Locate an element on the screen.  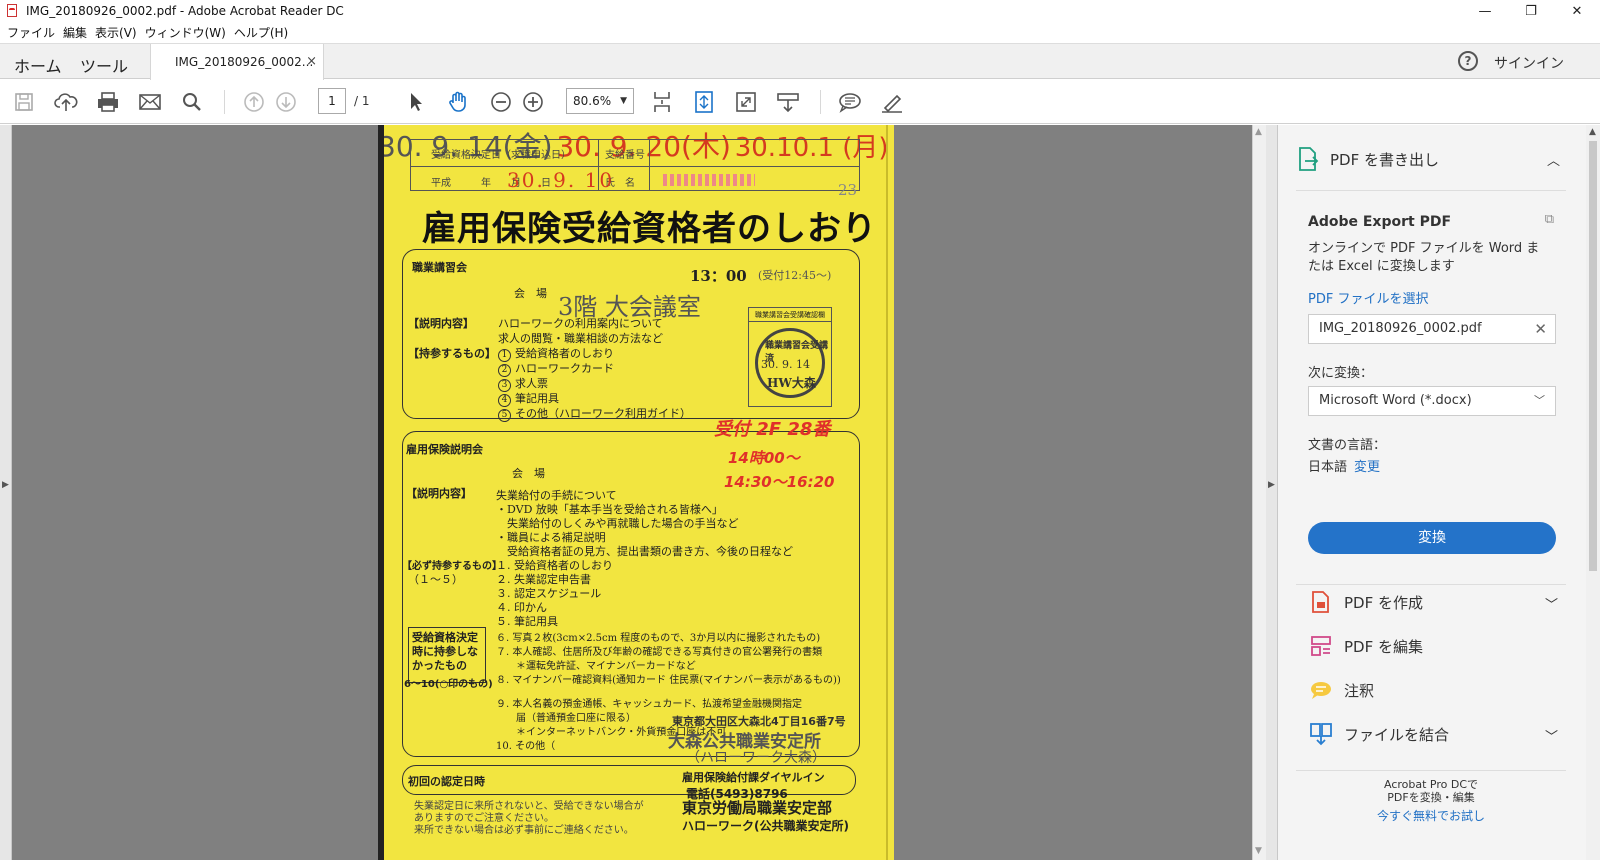
edit-pdf-item: PDF を編集 is located at coordinates (1431, 646).